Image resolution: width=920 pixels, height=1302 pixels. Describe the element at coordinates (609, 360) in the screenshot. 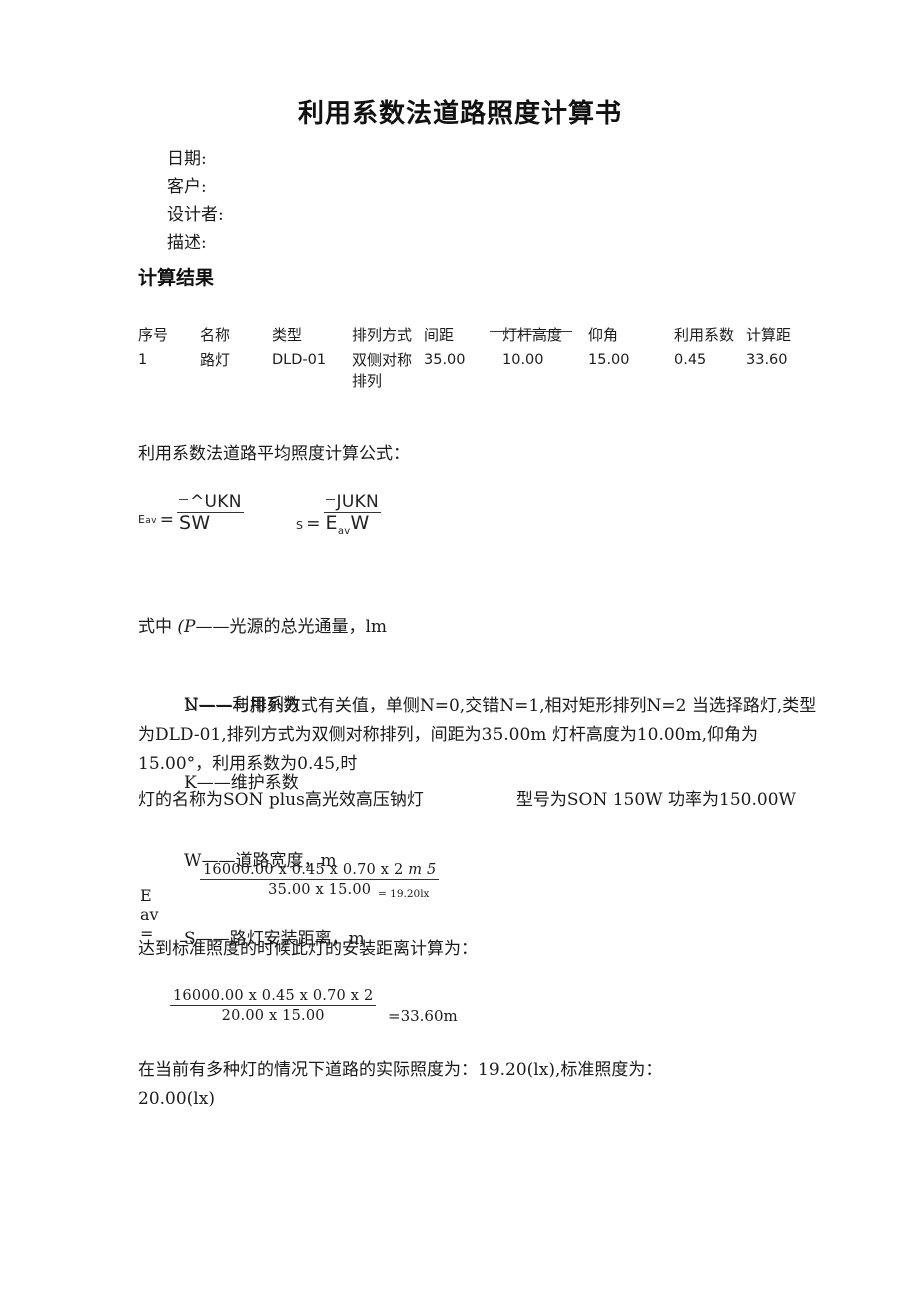

I see `cell-tilt-angle: 15.00` at that location.